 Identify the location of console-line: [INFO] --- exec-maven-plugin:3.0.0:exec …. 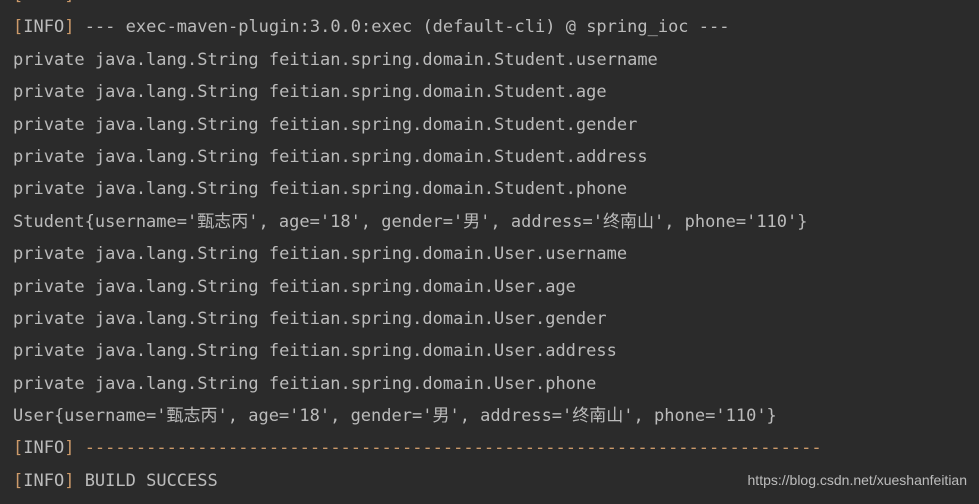
(417, 27).